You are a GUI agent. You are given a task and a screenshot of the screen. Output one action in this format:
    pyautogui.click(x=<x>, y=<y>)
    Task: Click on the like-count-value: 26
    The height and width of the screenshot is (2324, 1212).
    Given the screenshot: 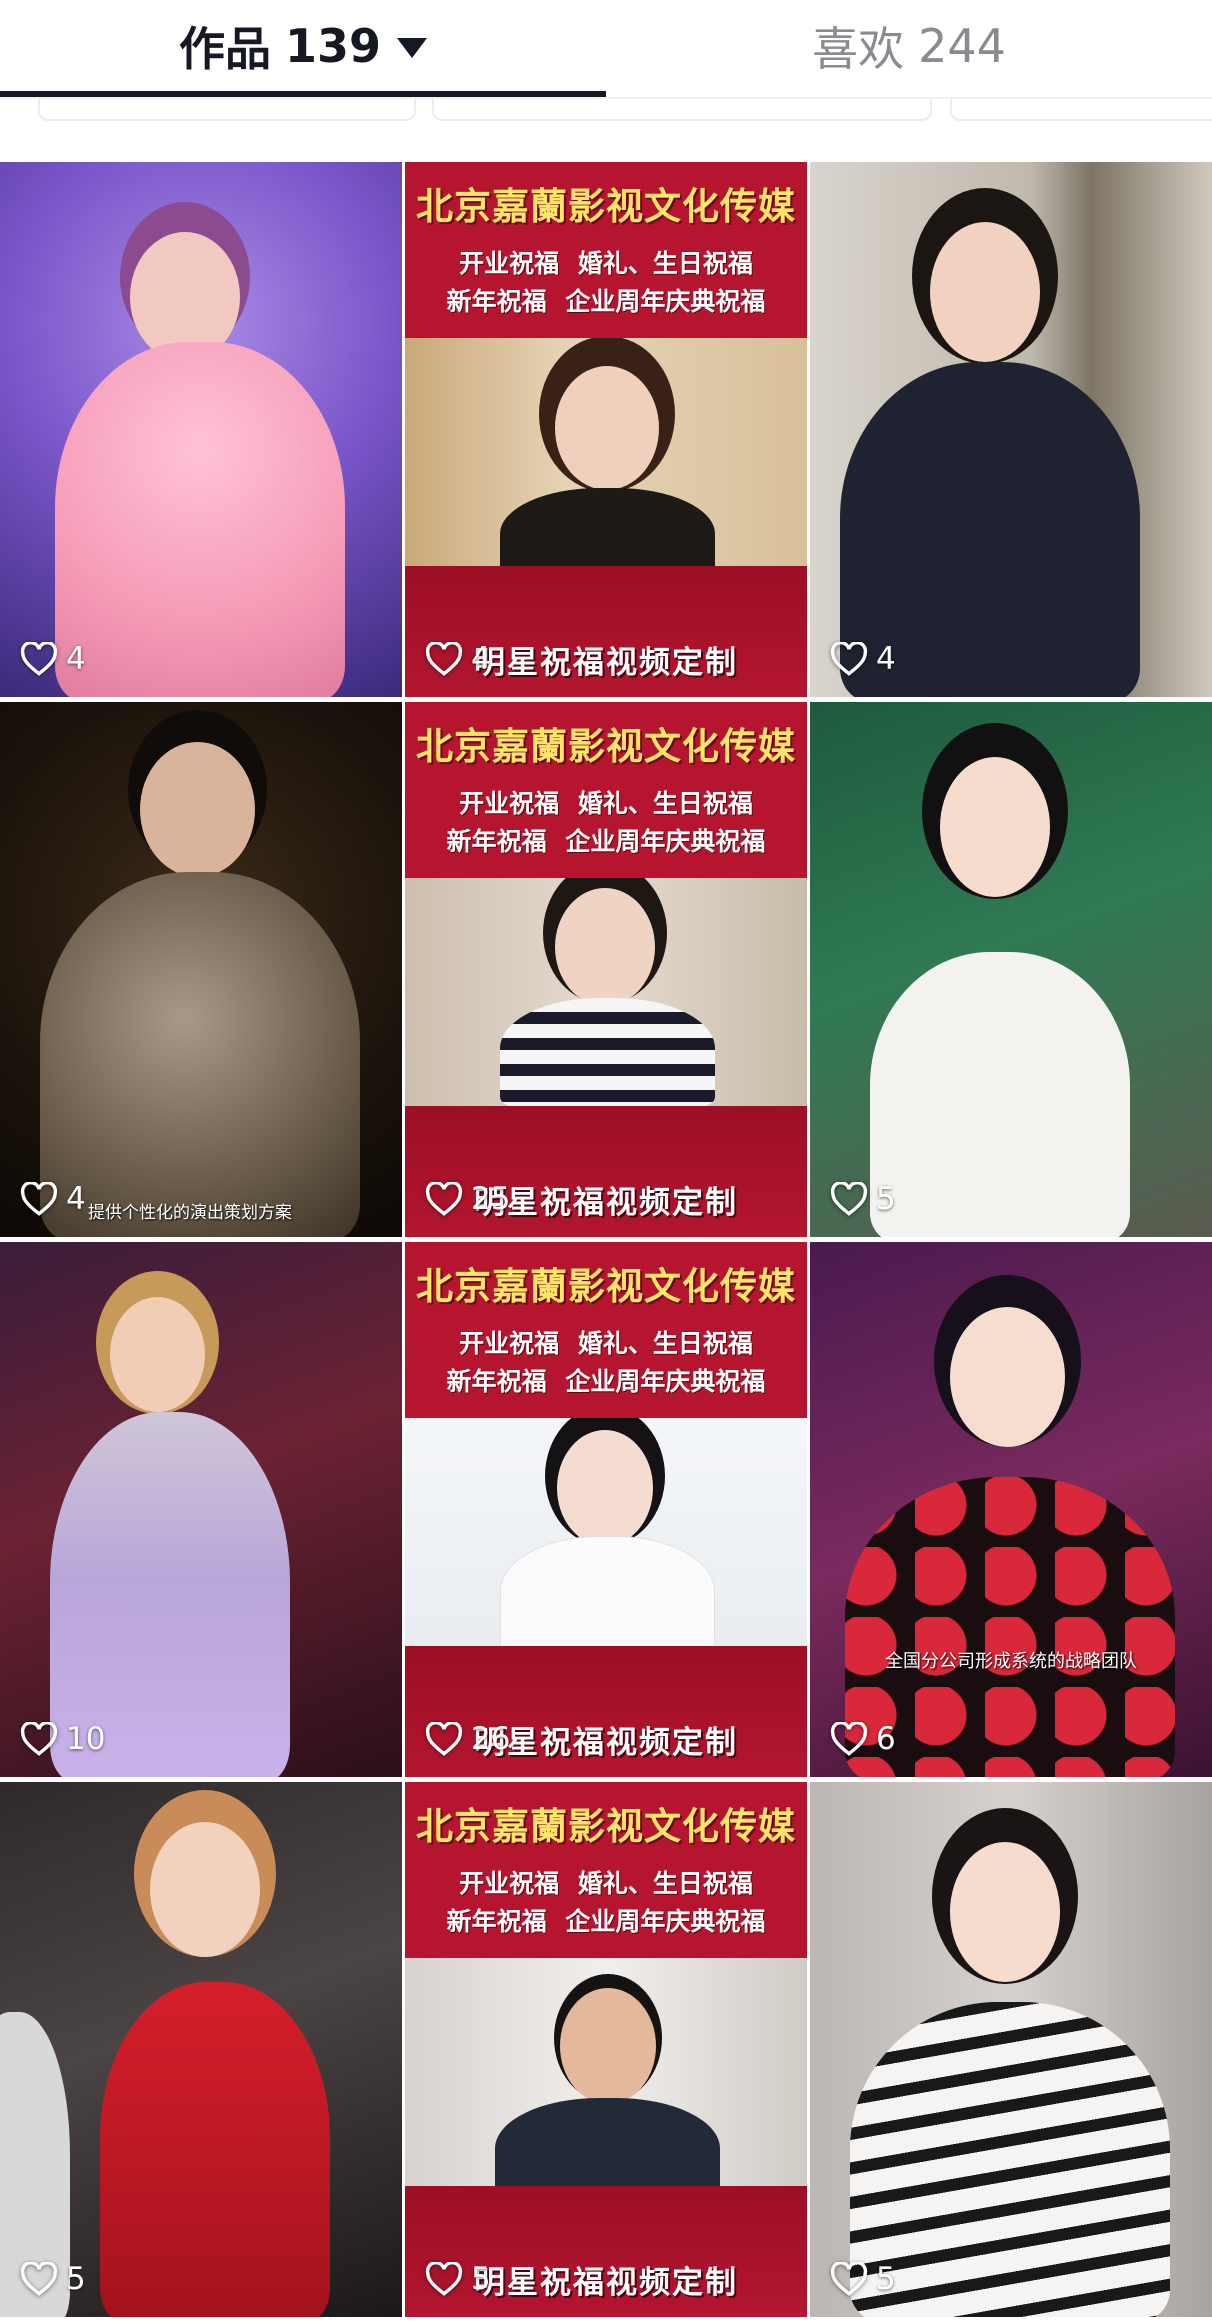 What is the action you would take?
    pyautogui.click(x=491, y=1739)
    